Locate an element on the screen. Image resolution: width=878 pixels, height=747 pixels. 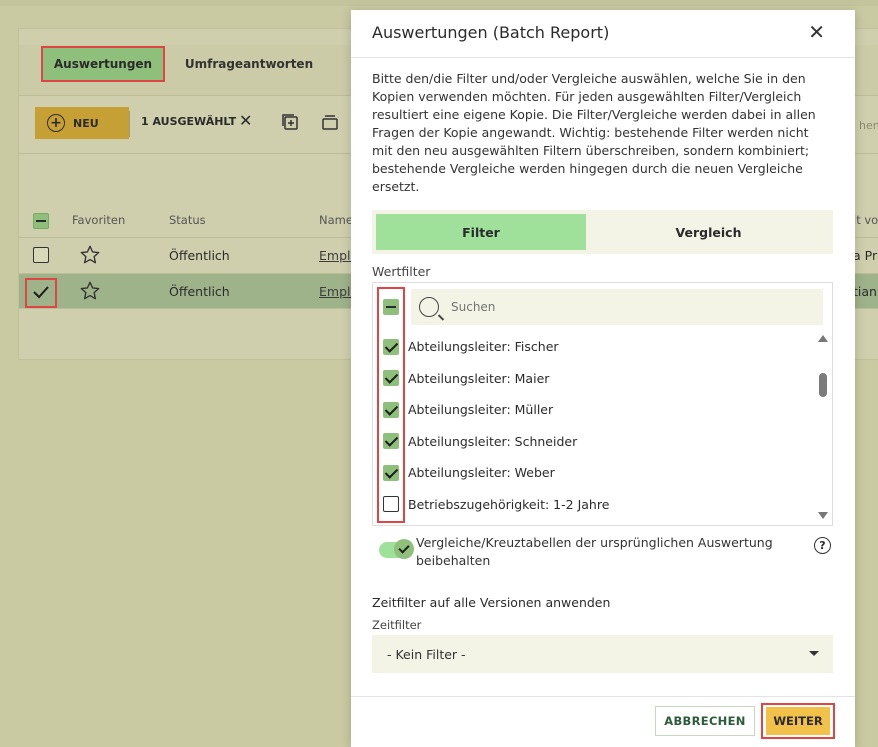
header-status: Status is located at coordinates (187, 220).